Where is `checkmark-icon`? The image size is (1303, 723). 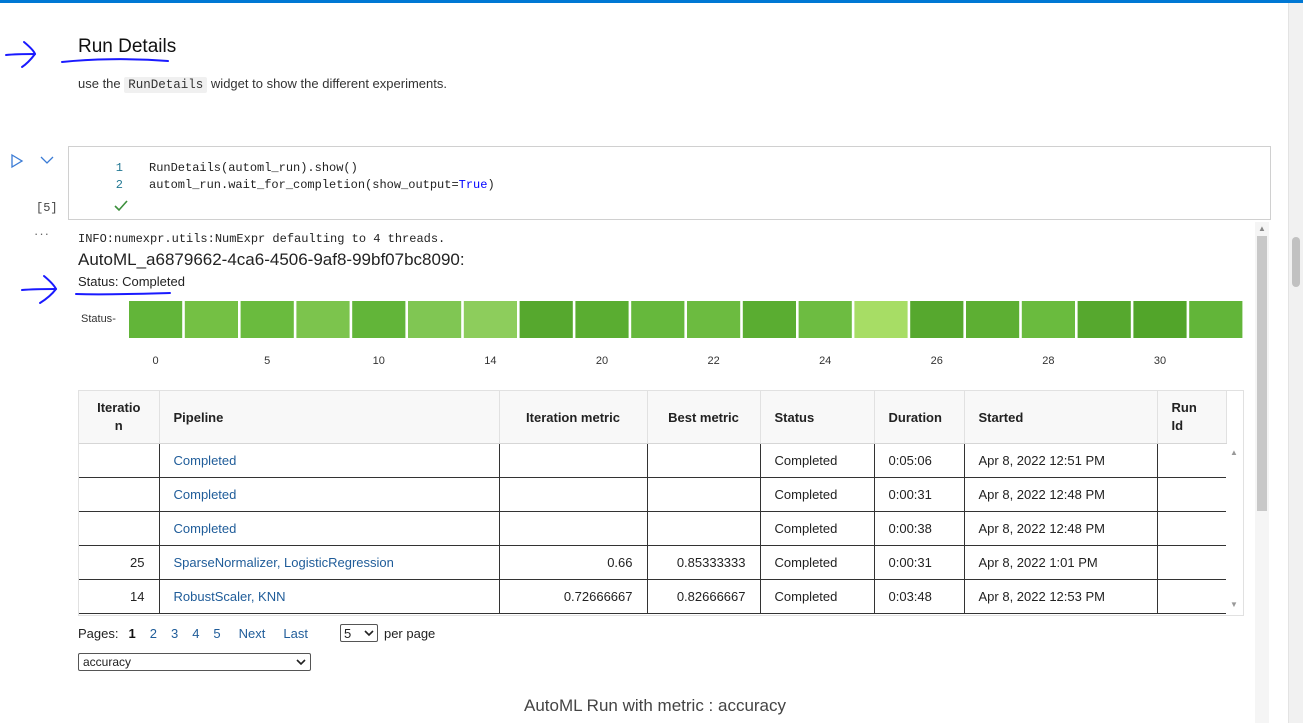
checkmark-icon is located at coordinates (121, 206).